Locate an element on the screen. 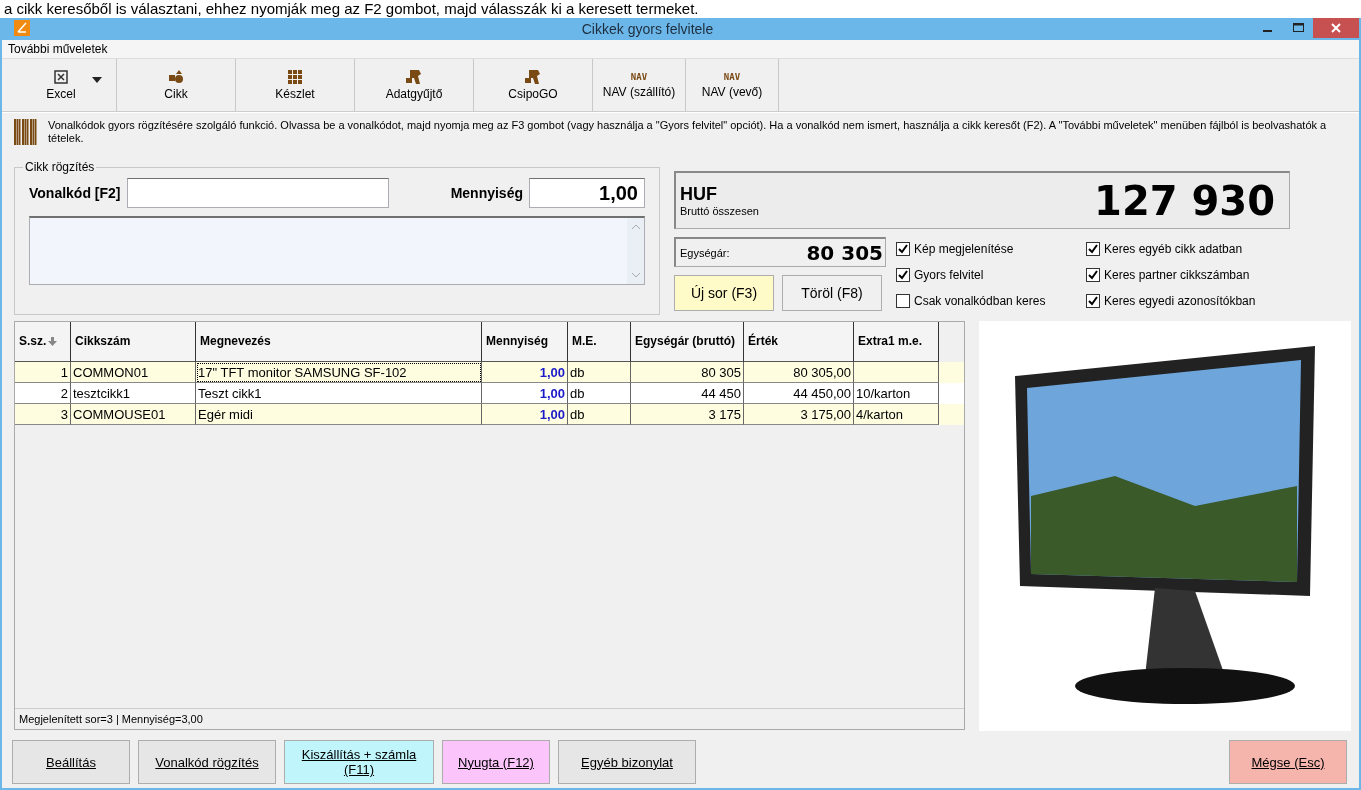 The image size is (1361, 790). option-checkbox: Kép megjelenítése is located at coordinates (991, 249).